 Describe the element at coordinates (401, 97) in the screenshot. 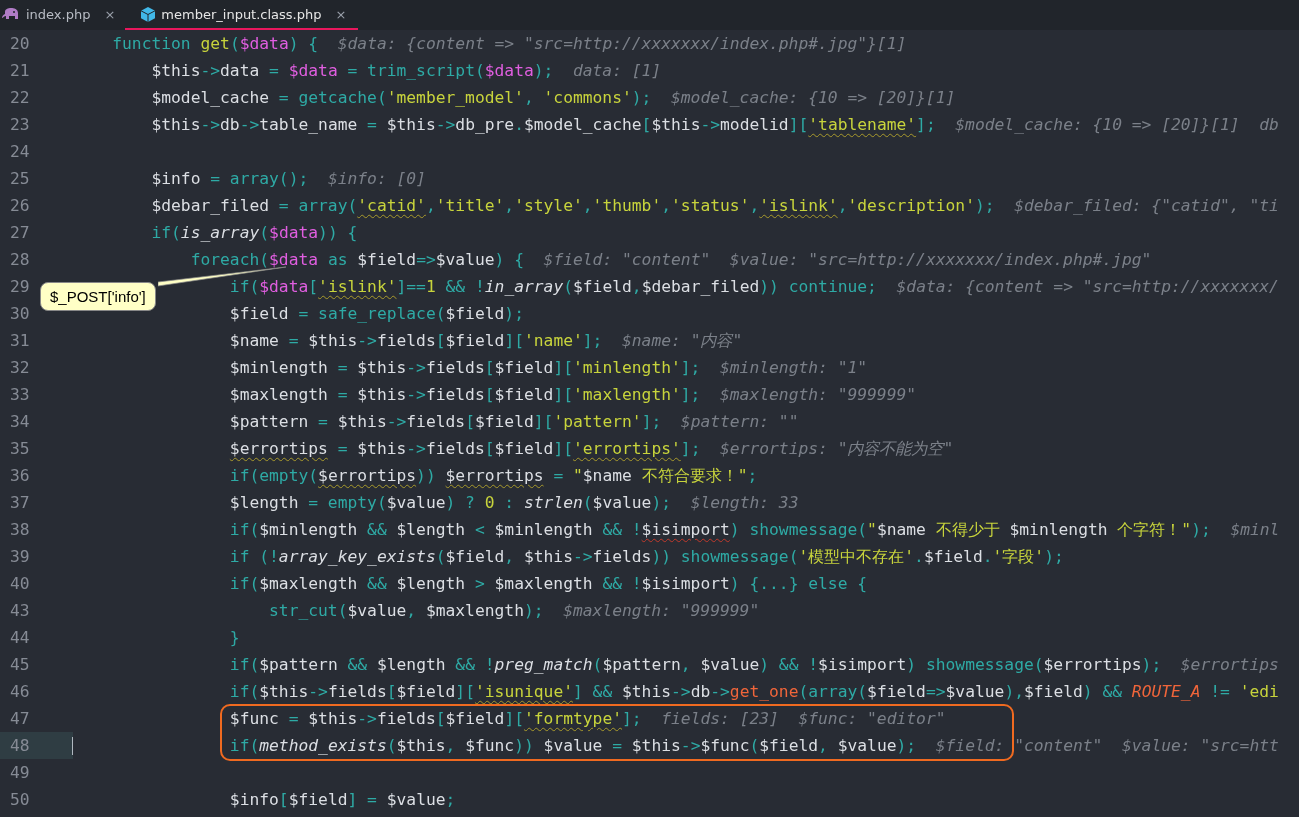

I see `code-line: $model_cache = getcache('member_model', 'commons');` at that location.